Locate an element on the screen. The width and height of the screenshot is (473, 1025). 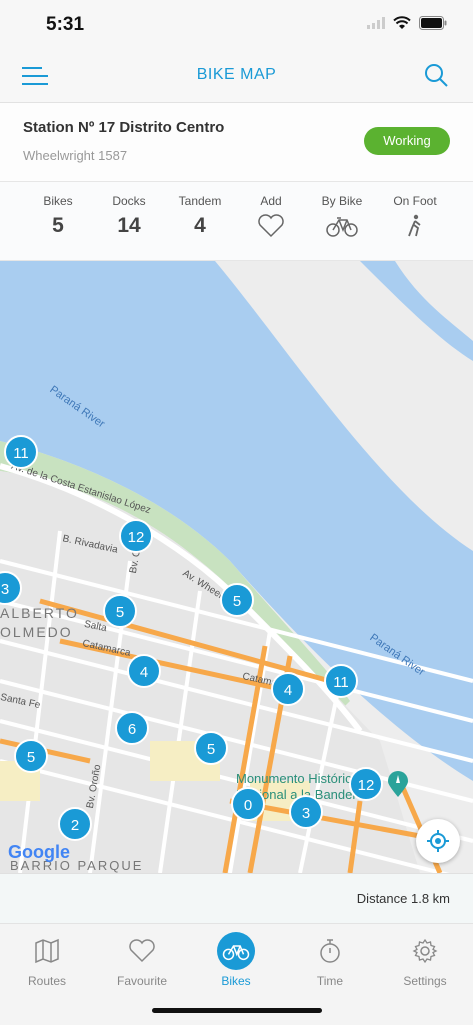
status-icons is located at coordinates (407, 23).